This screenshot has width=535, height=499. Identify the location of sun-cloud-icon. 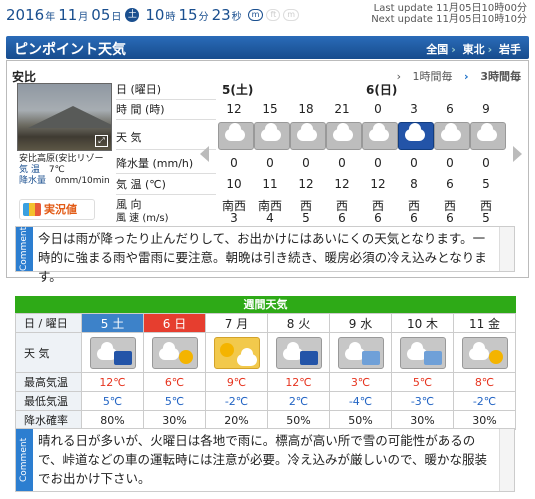
(236, 352).